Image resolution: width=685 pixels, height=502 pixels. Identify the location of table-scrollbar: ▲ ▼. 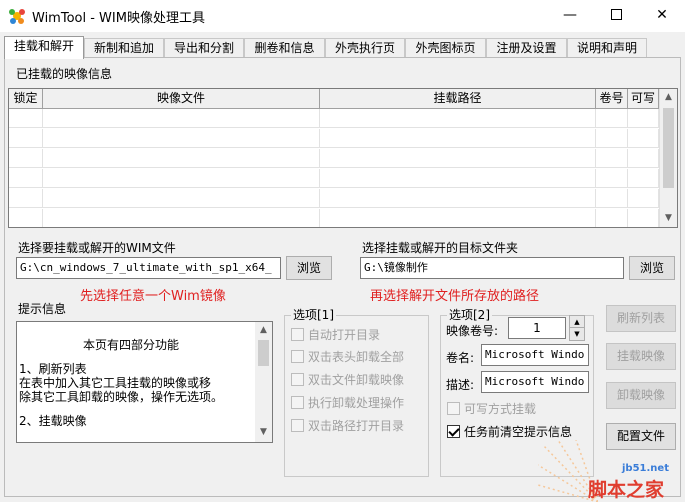
(668, 158).